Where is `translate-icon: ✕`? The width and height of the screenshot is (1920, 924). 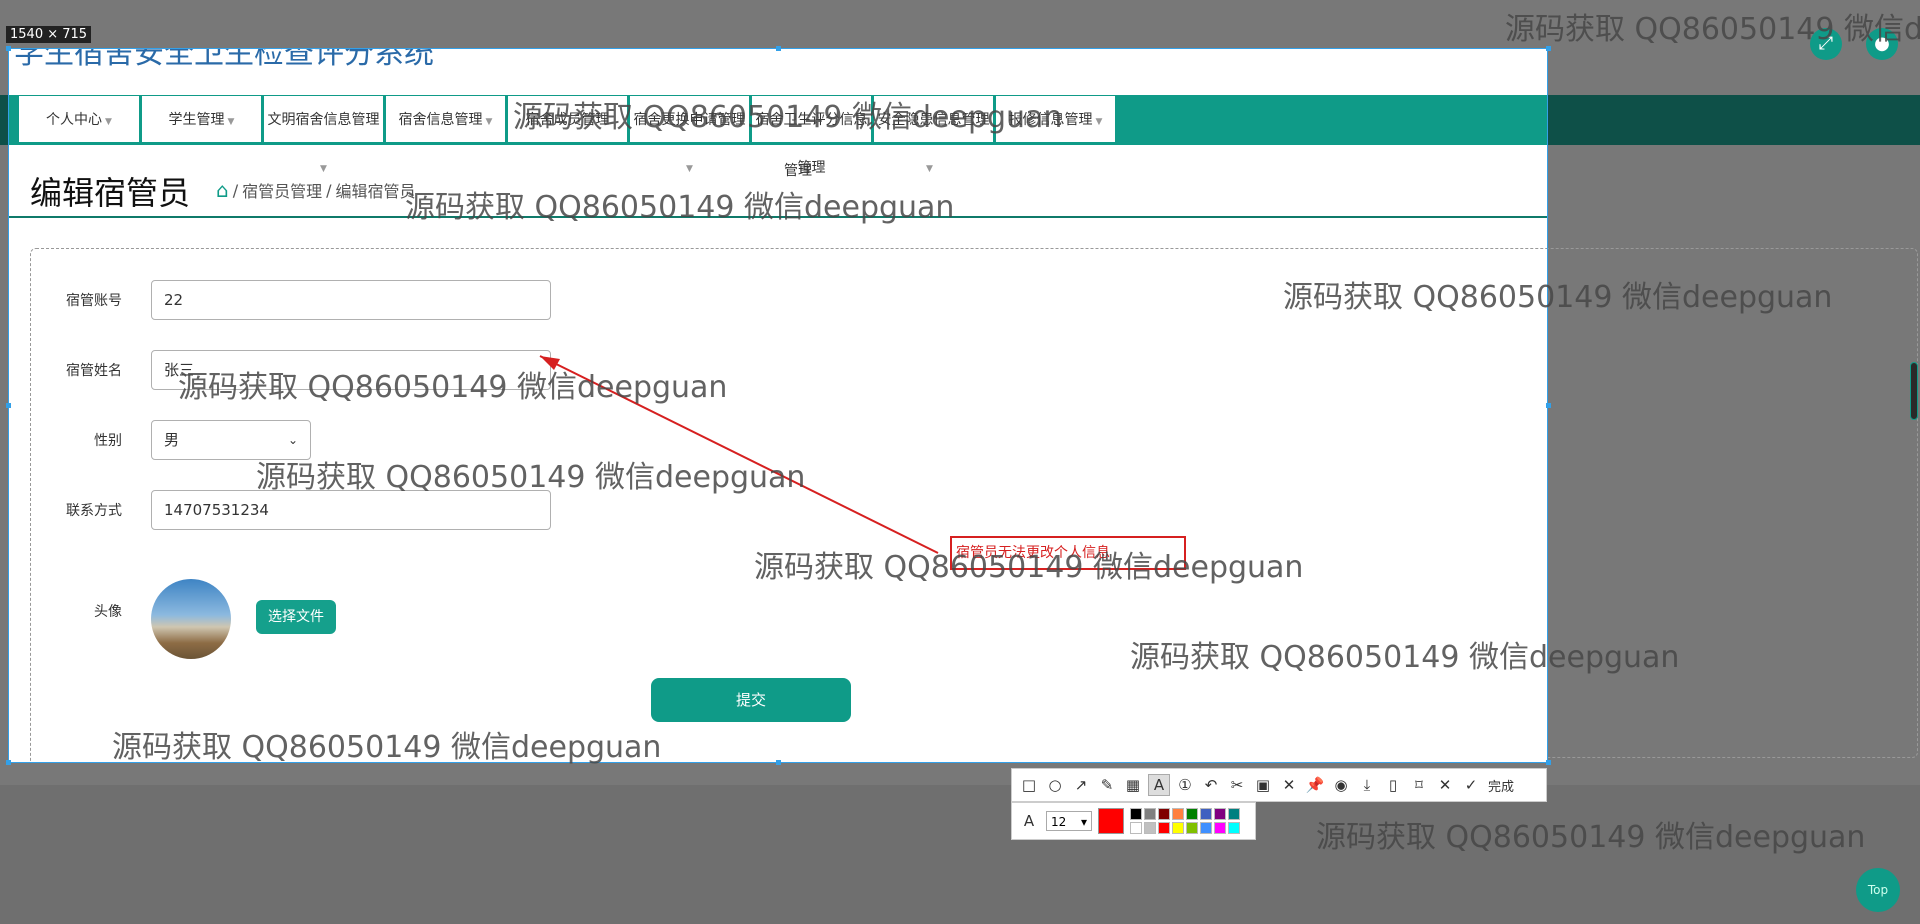 translate-icon: ✕ is located at coordinates (1289, 785).